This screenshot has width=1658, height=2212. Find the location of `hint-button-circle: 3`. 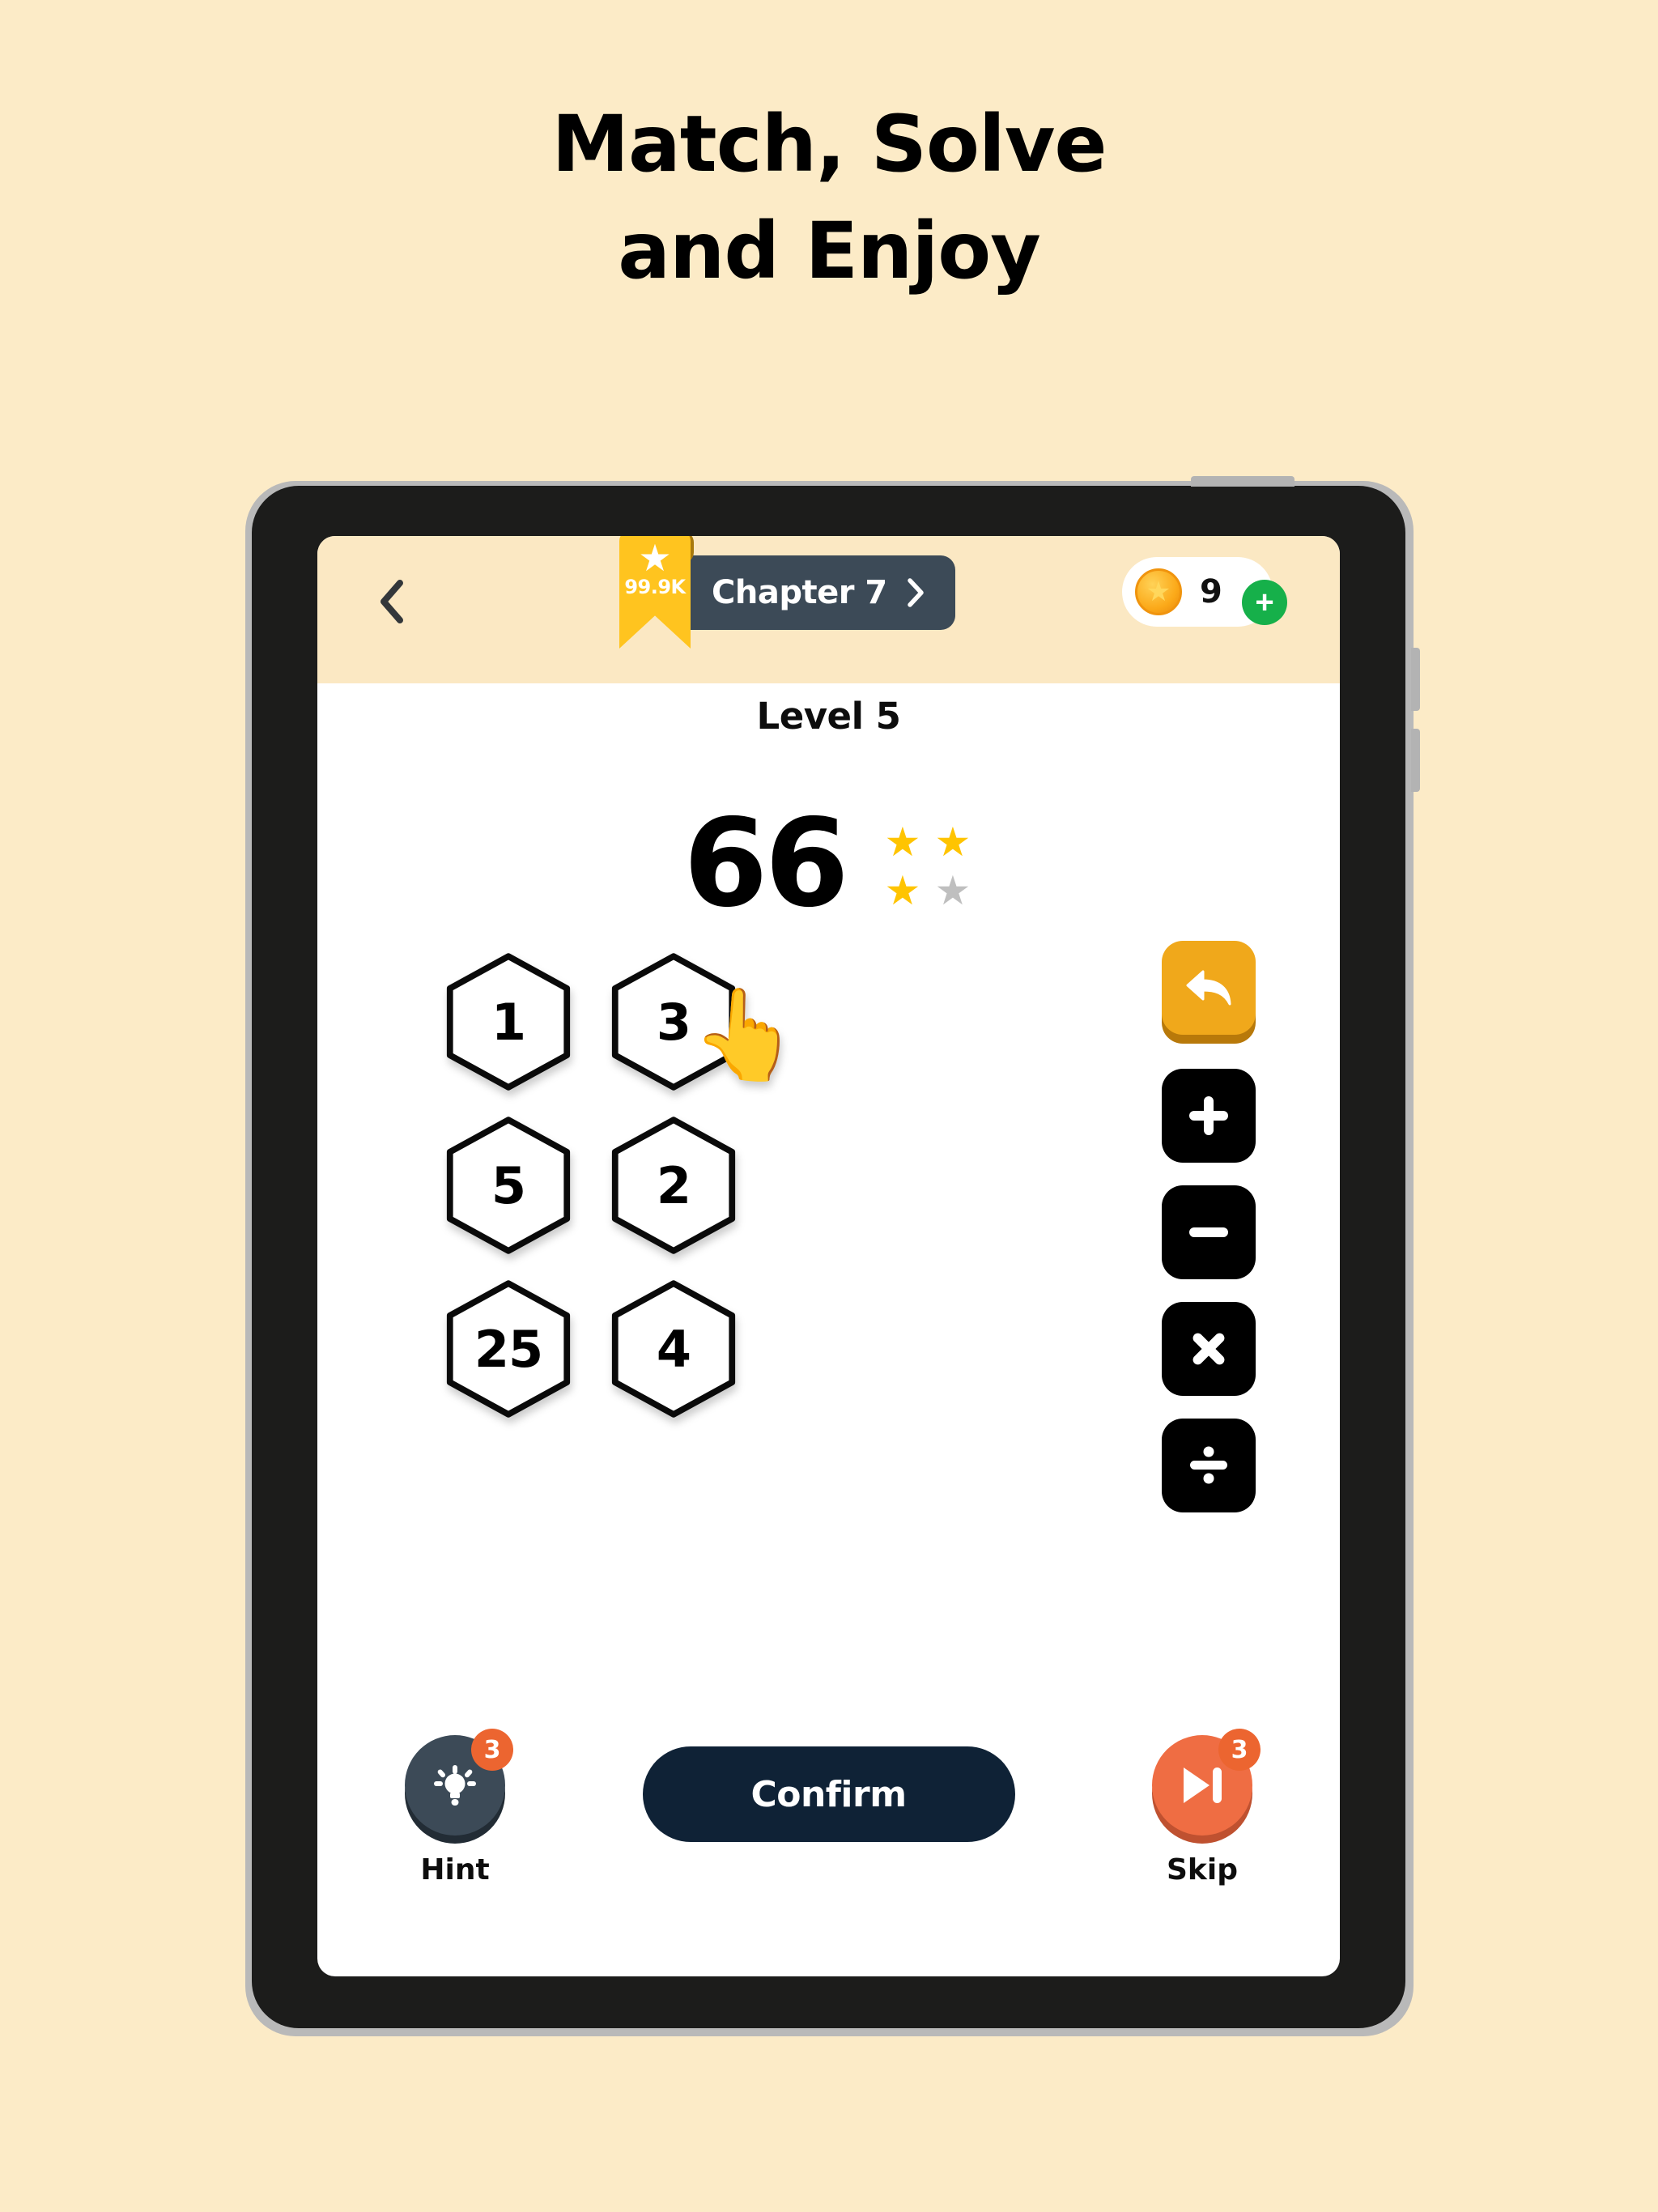

hint-button-circle: 3 is located at coordinates (459, 1782).